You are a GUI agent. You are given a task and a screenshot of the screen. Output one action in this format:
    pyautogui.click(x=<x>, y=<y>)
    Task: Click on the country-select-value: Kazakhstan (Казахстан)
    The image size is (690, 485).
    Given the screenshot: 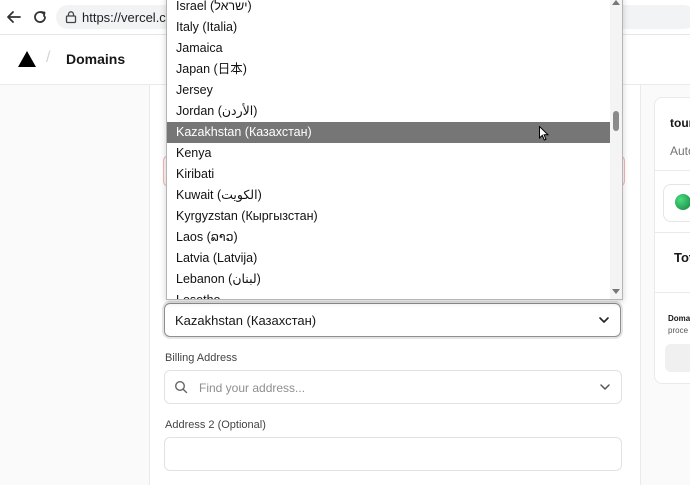 What is the action you would take?
    pyautogui.click(x=246, y=320)
    